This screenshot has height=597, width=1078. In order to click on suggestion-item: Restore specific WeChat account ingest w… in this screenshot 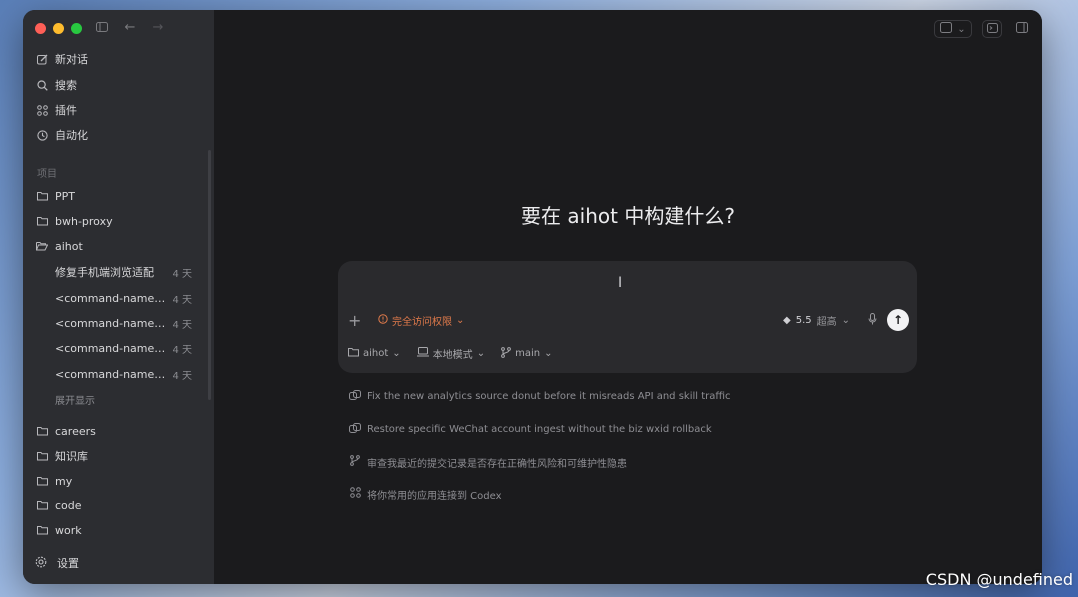, I will do `click(628, 429)`.